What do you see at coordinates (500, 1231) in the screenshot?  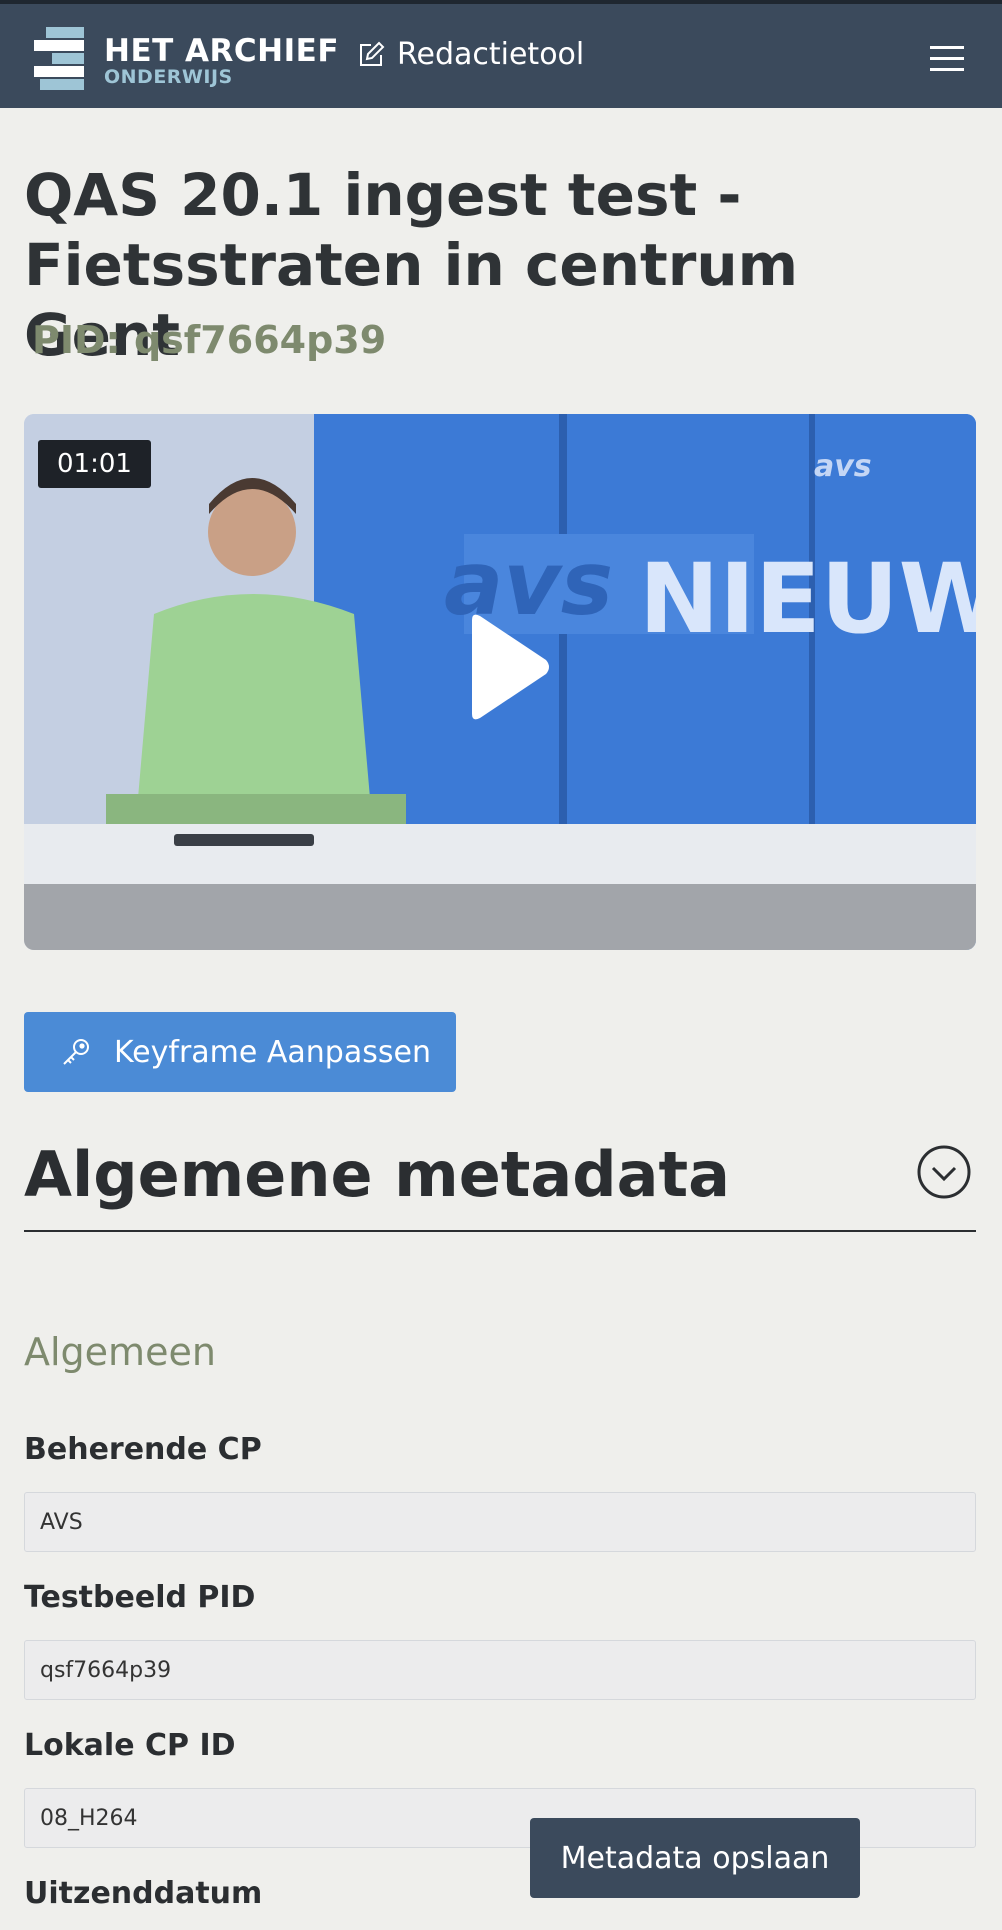 I see `section-divider` at bounding box center [500, 1231].